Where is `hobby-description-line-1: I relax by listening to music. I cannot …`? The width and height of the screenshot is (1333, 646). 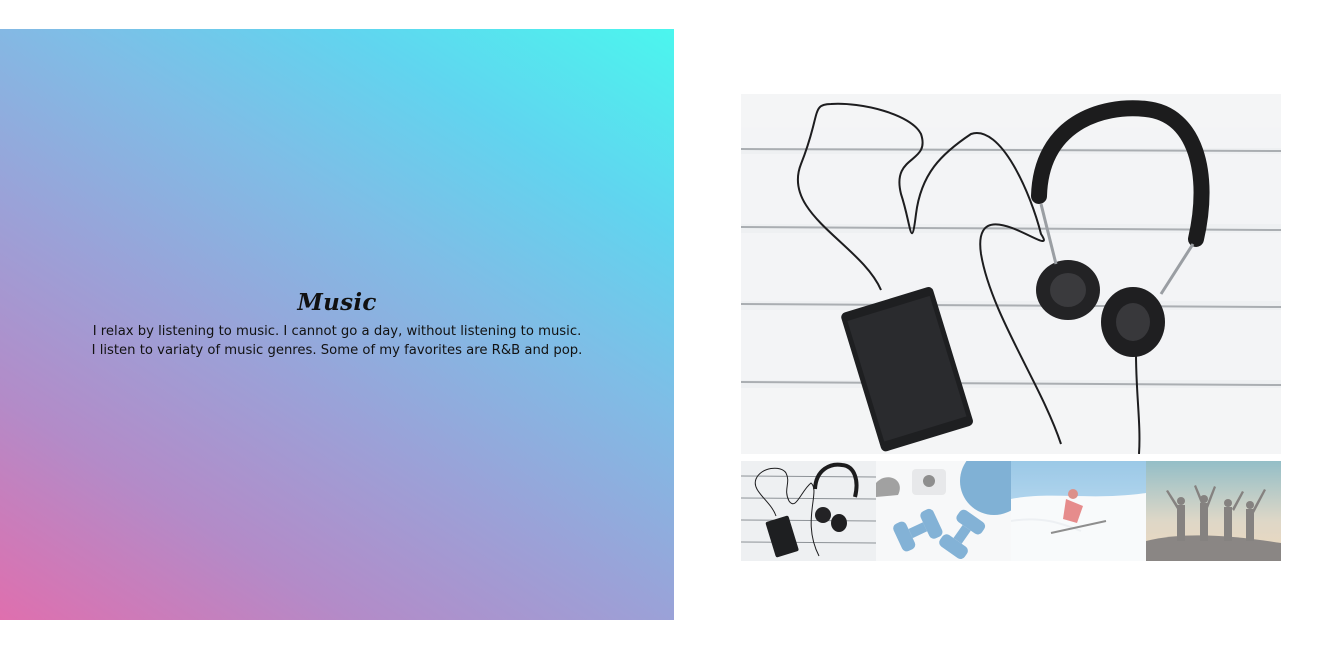 hobby-description-line-1: I relax by listening to music. I cannot … is located at coordinates (337, 331).